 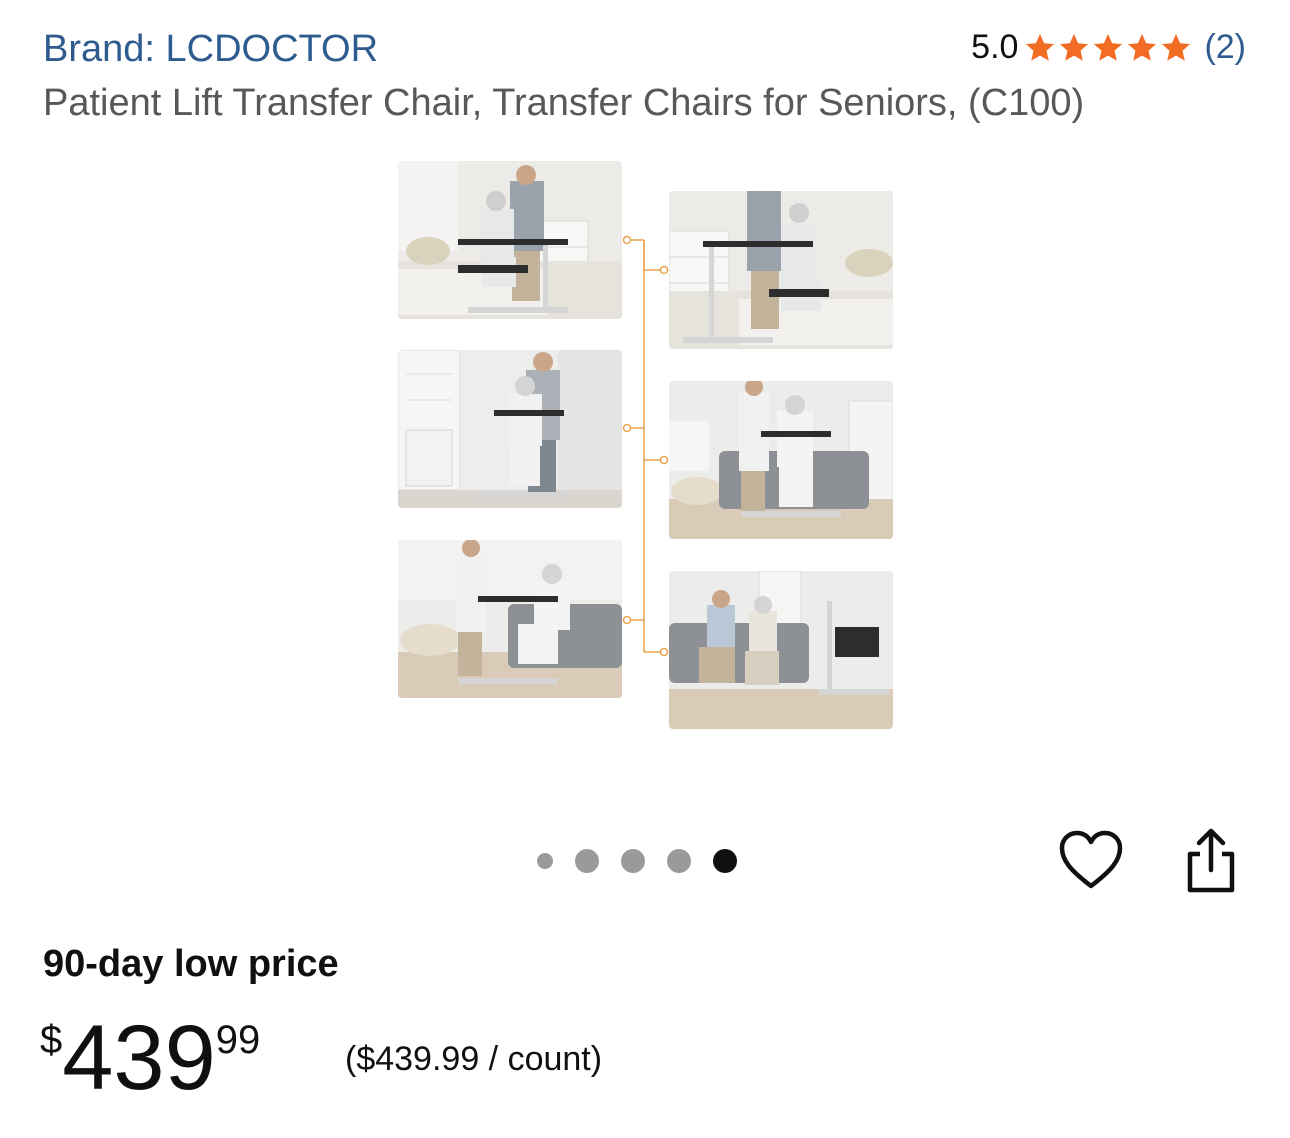 What do you see at coordinates (1211, 861) in the screenshot?
I see `share-icon` at bounding box center [1211, 861].